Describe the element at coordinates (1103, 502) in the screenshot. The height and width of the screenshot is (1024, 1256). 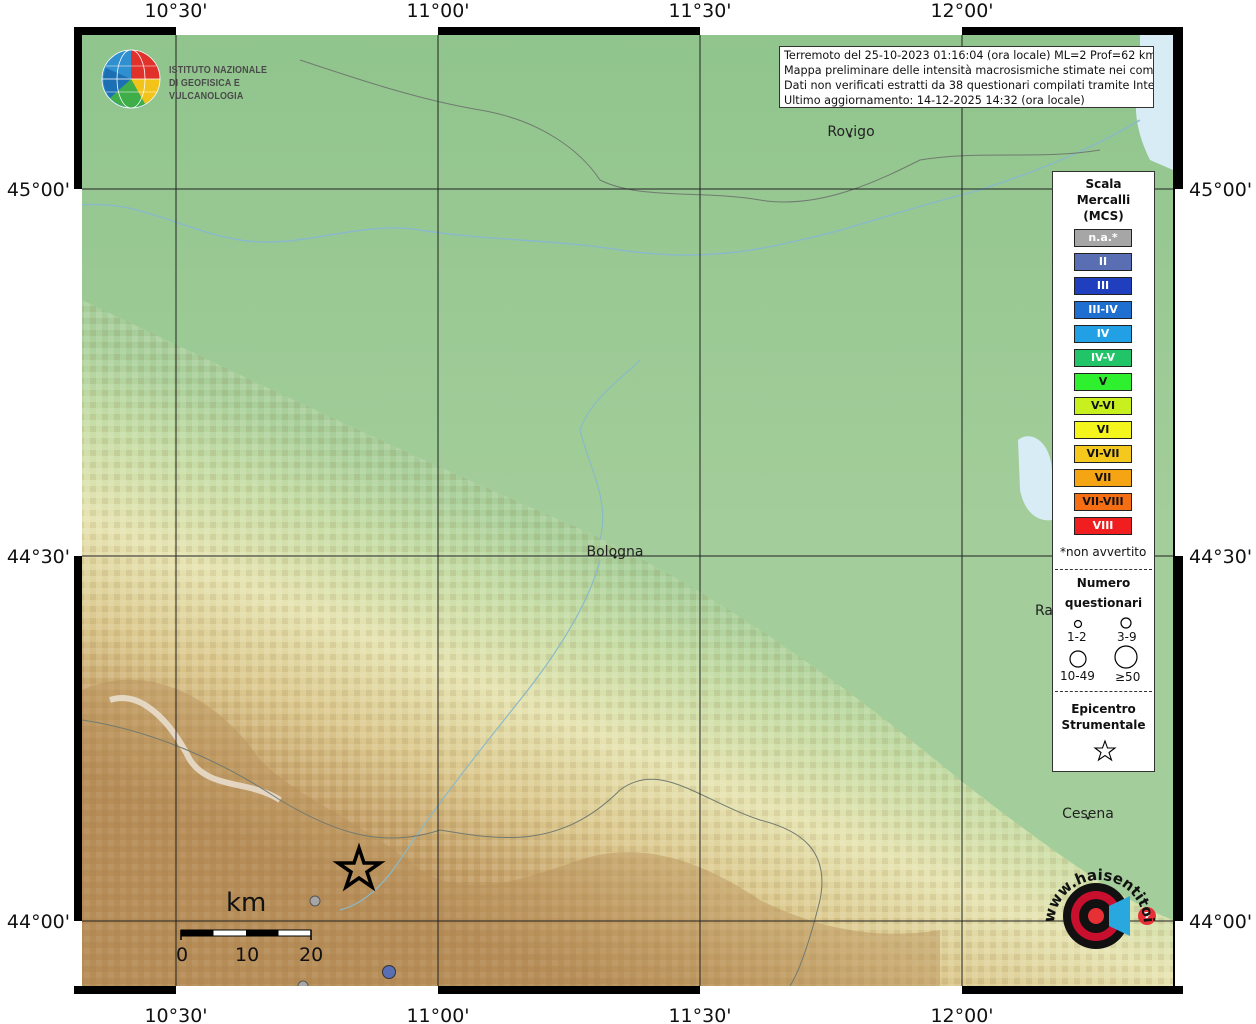
I see `intensity-swatch: VII-VIII` at that location.